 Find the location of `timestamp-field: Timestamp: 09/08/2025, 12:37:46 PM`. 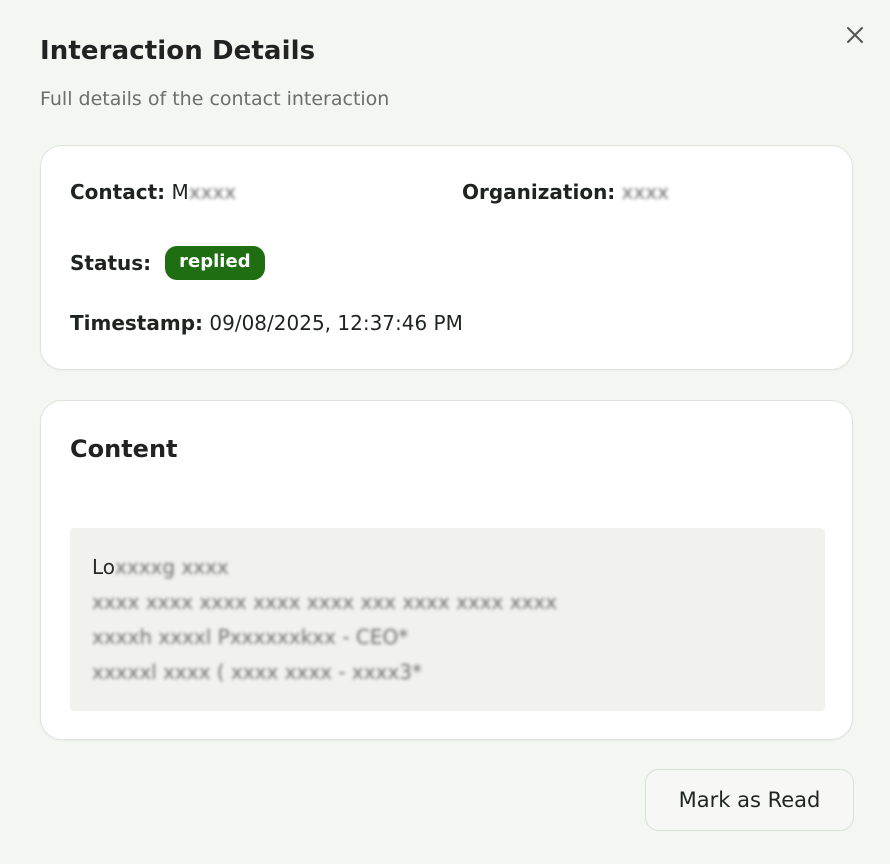

timestamp-field: Timestamp: 09/08/2025, 12:37:46 PM is located at coordinates (266, 323).